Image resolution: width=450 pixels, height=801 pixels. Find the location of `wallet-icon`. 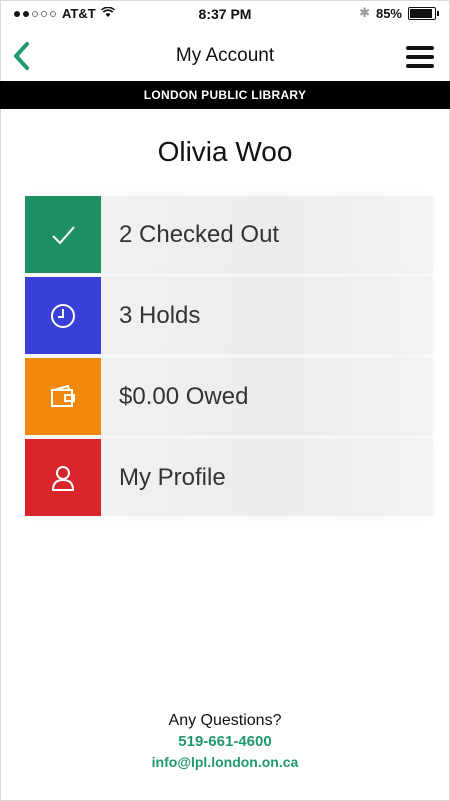

wallet-icon is located at coordinates (63, 395).